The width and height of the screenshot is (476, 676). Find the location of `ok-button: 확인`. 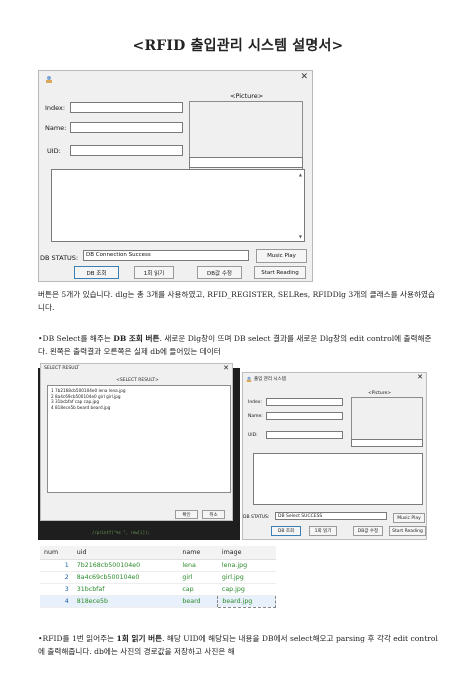

ok-button: 확인 is located at coordinates (186, 514).